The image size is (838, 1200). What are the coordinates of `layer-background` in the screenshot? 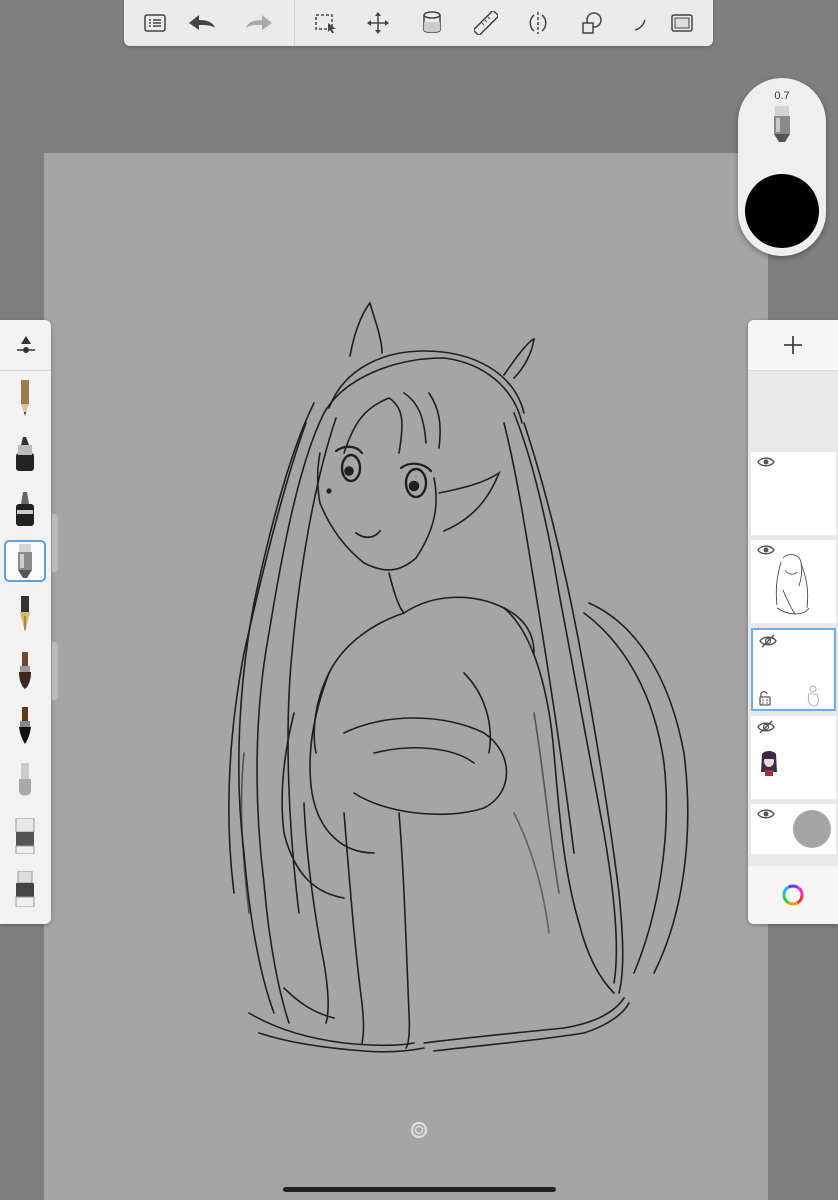 It's located at (793, 829).